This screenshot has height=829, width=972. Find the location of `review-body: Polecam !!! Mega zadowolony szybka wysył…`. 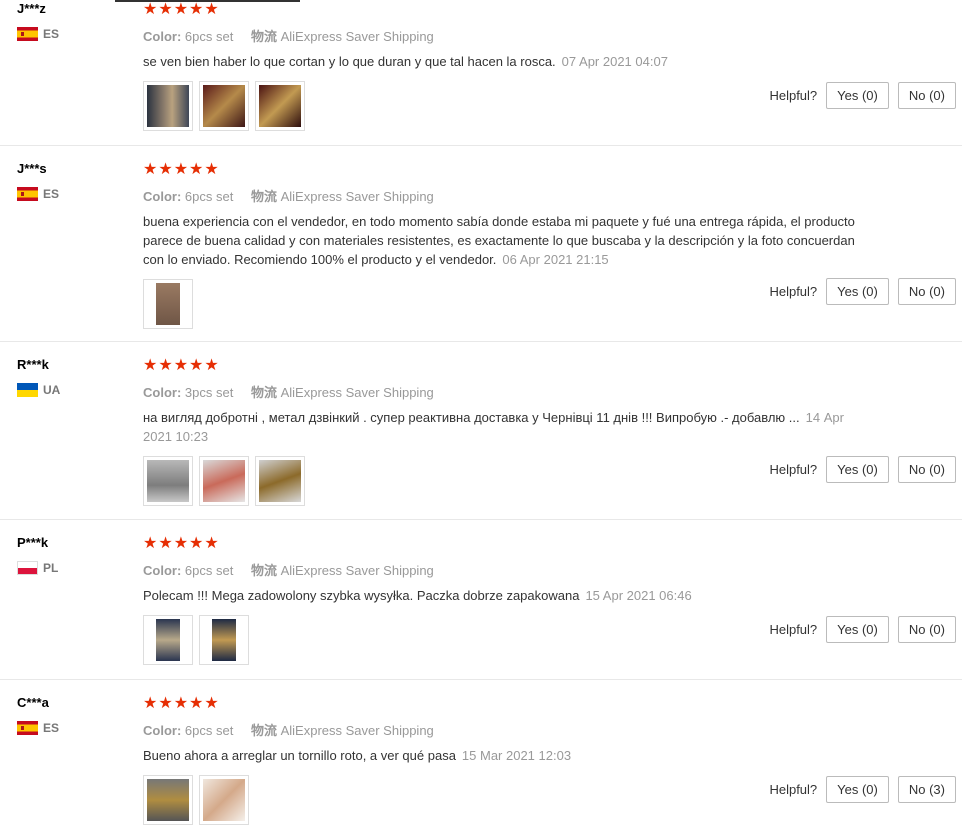

review-body: Polecam !!! Mega zadowolony szybka wysył… is located at coordinates (361, 595).